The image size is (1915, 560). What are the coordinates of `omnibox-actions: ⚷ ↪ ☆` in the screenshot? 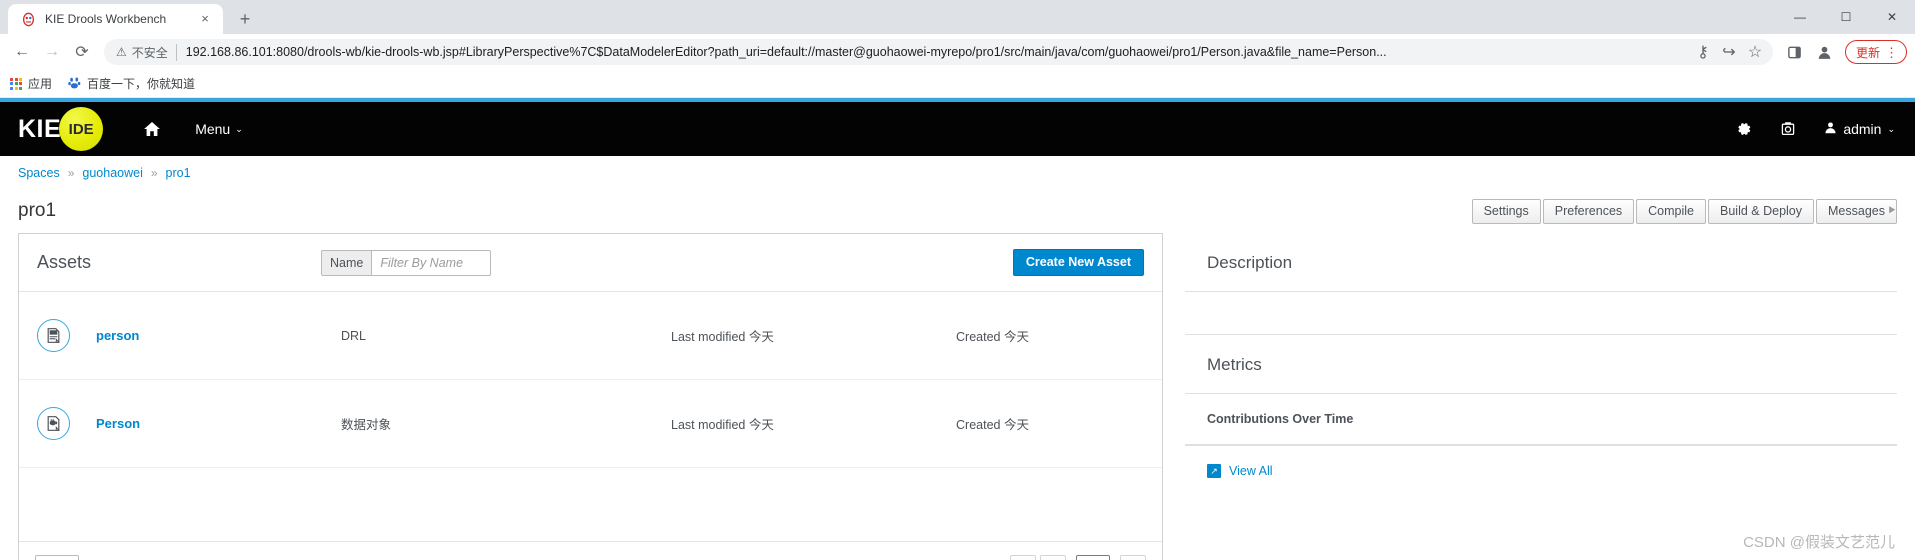 It's located at (1729, 52).